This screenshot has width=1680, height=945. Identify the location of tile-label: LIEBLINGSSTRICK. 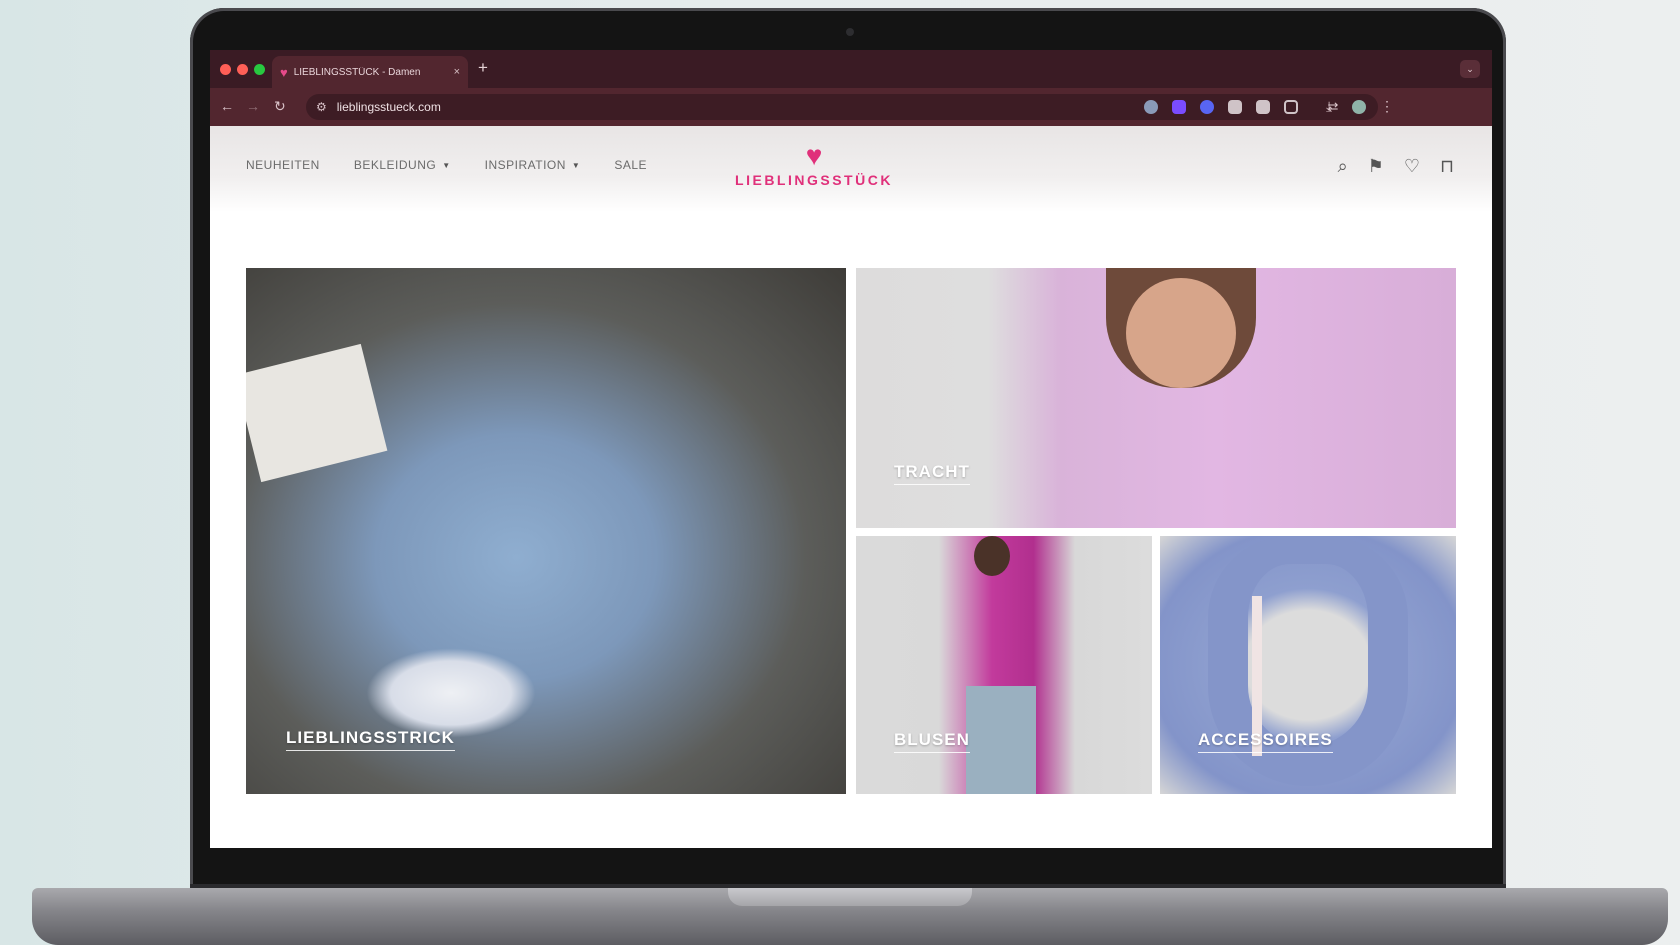
(370, 739).